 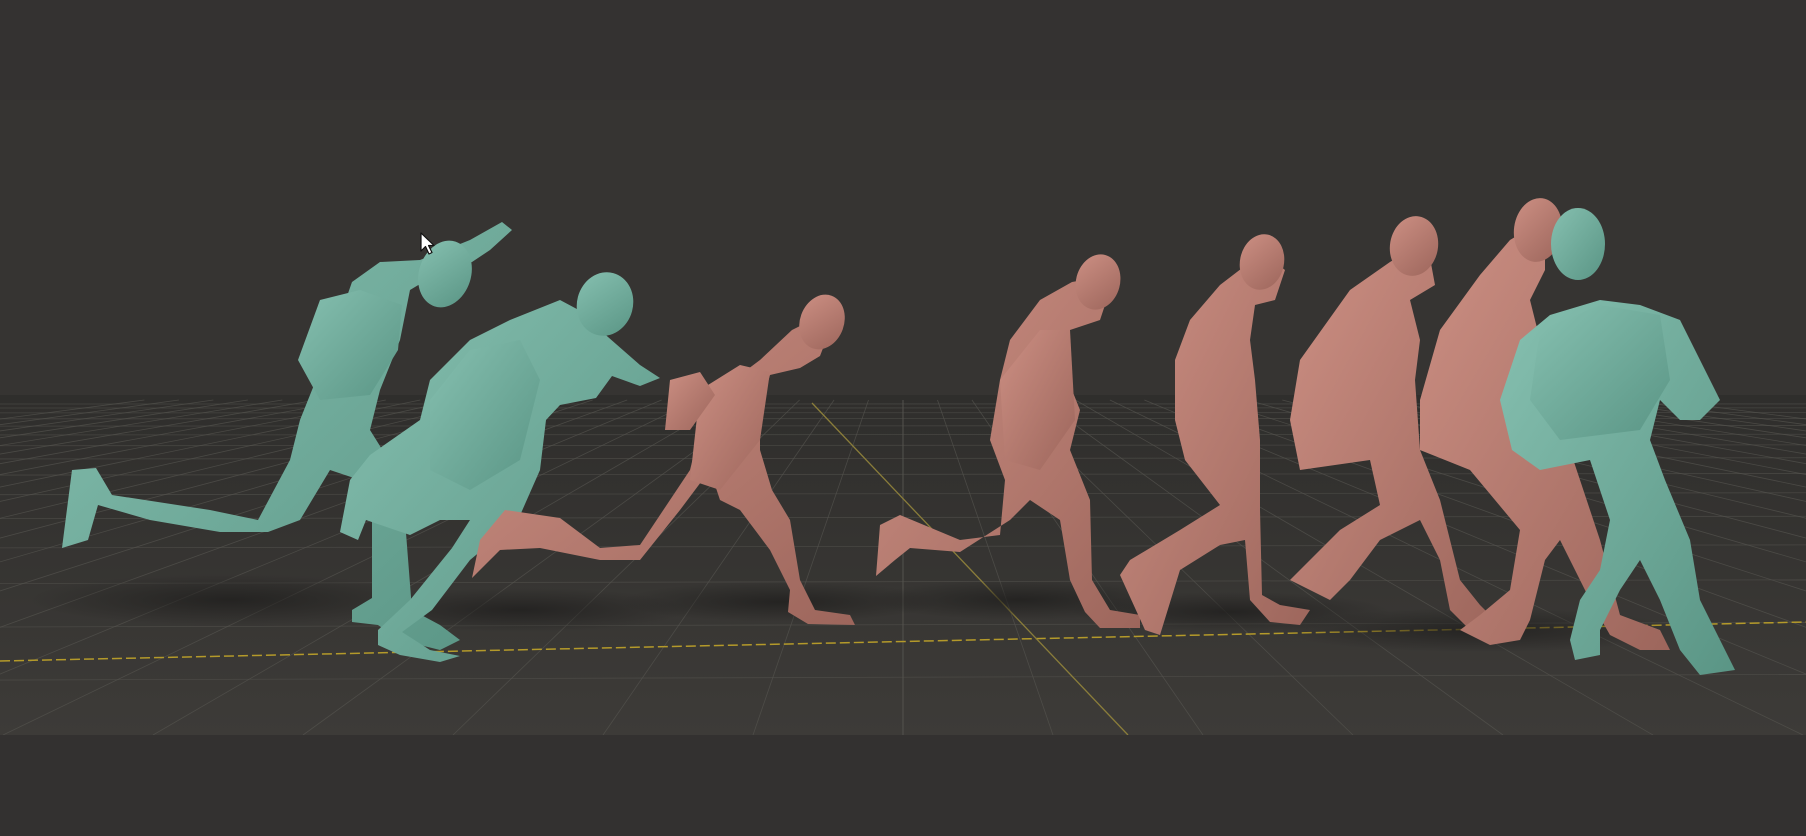 What do you see at coordinates (903, 785) in the screenshot?
I see `bottom-panel` at bounding box center [903, 785].